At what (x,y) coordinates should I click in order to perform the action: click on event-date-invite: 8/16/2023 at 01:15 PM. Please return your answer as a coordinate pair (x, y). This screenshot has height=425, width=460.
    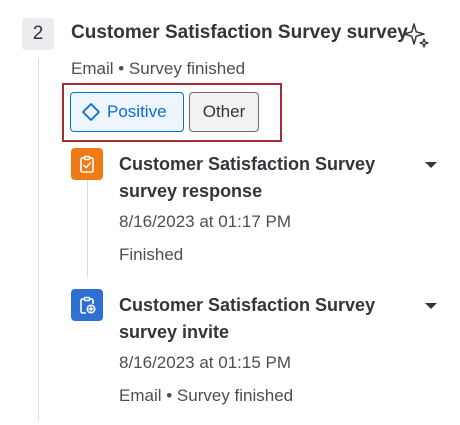
    Looking at the image, I should click on (205, 362).